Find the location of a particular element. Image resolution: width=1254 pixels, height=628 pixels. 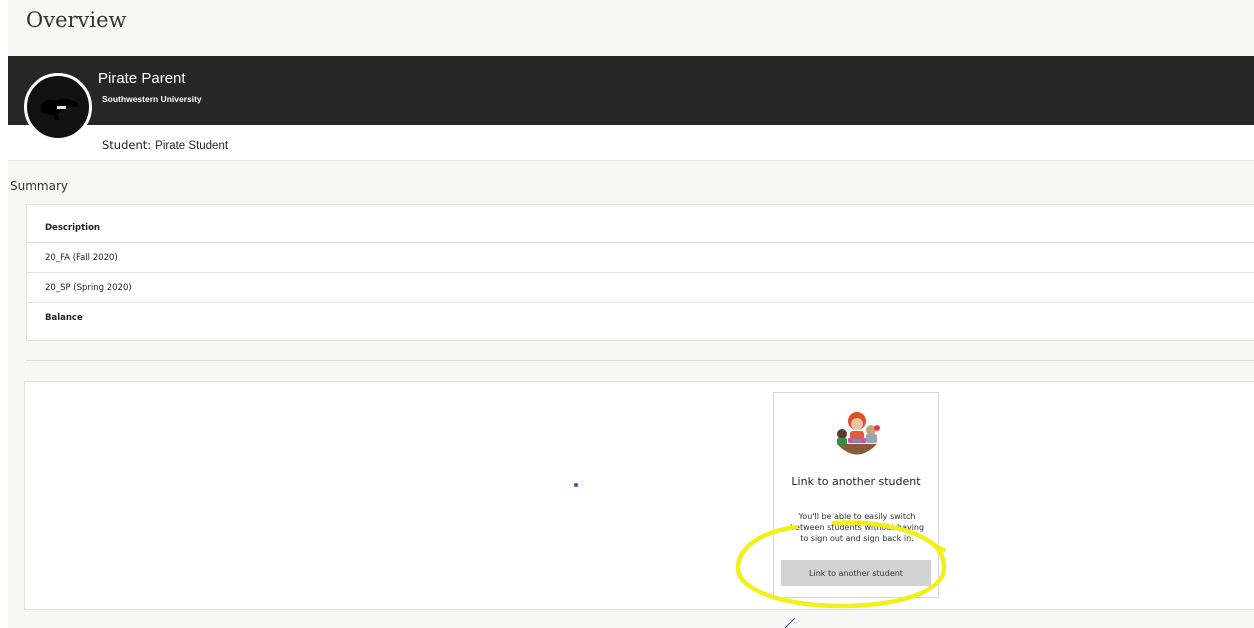

section-divider is located at coordinates (640, 360).